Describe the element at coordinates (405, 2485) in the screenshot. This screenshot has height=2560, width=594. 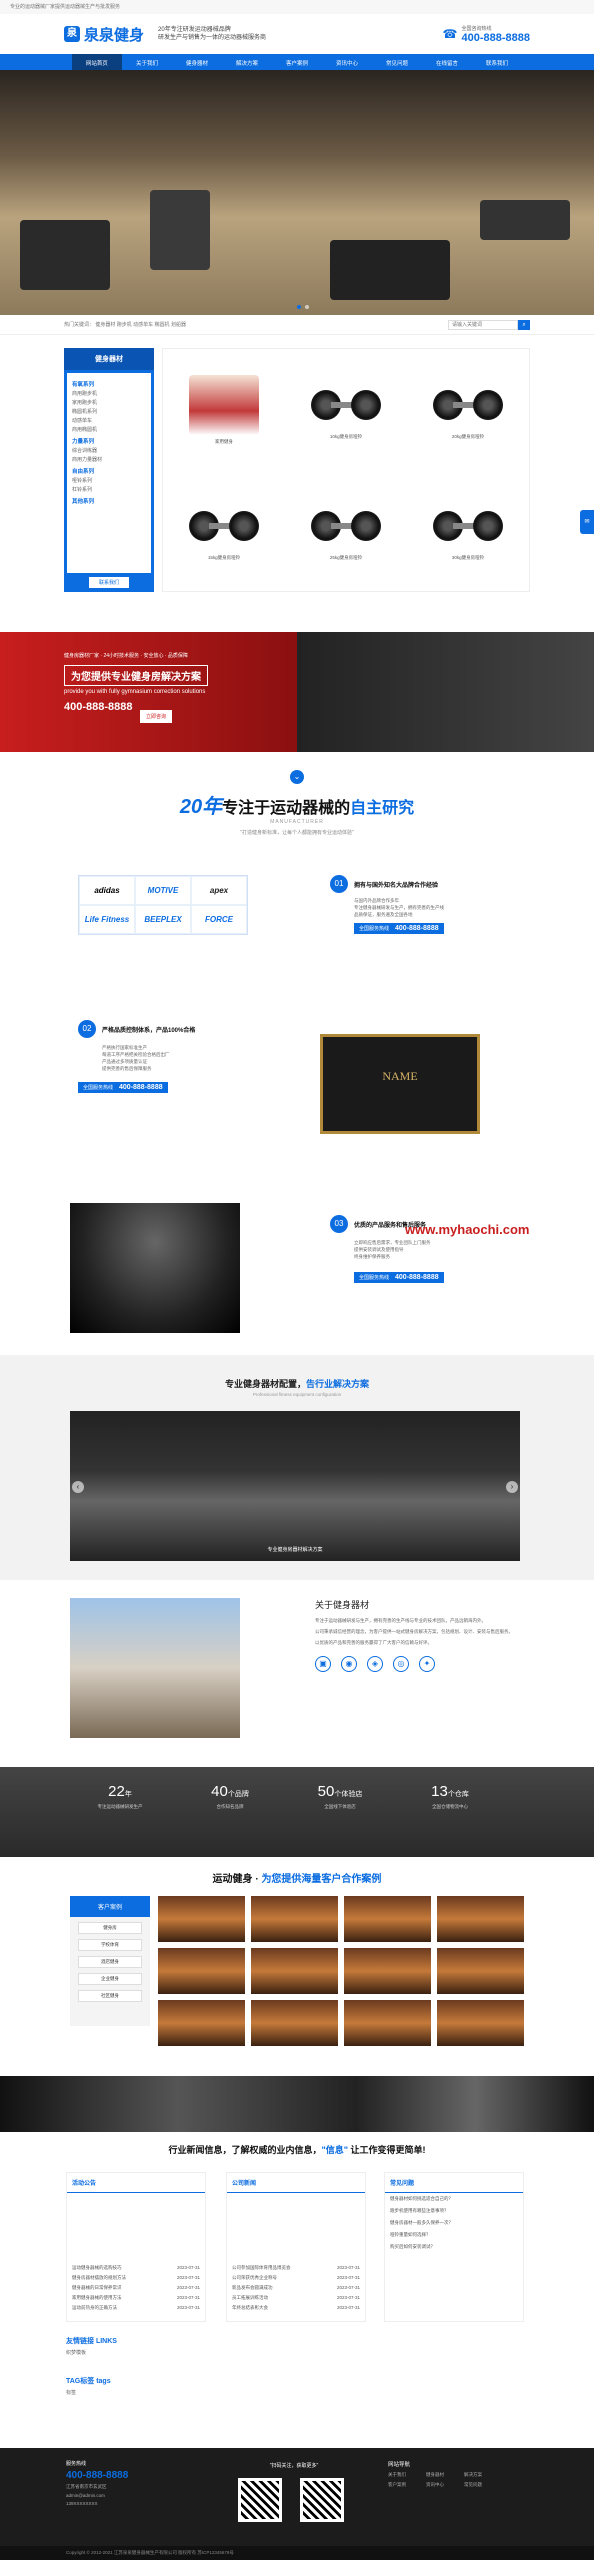
I see `footer-link: 客户案例` at that location.